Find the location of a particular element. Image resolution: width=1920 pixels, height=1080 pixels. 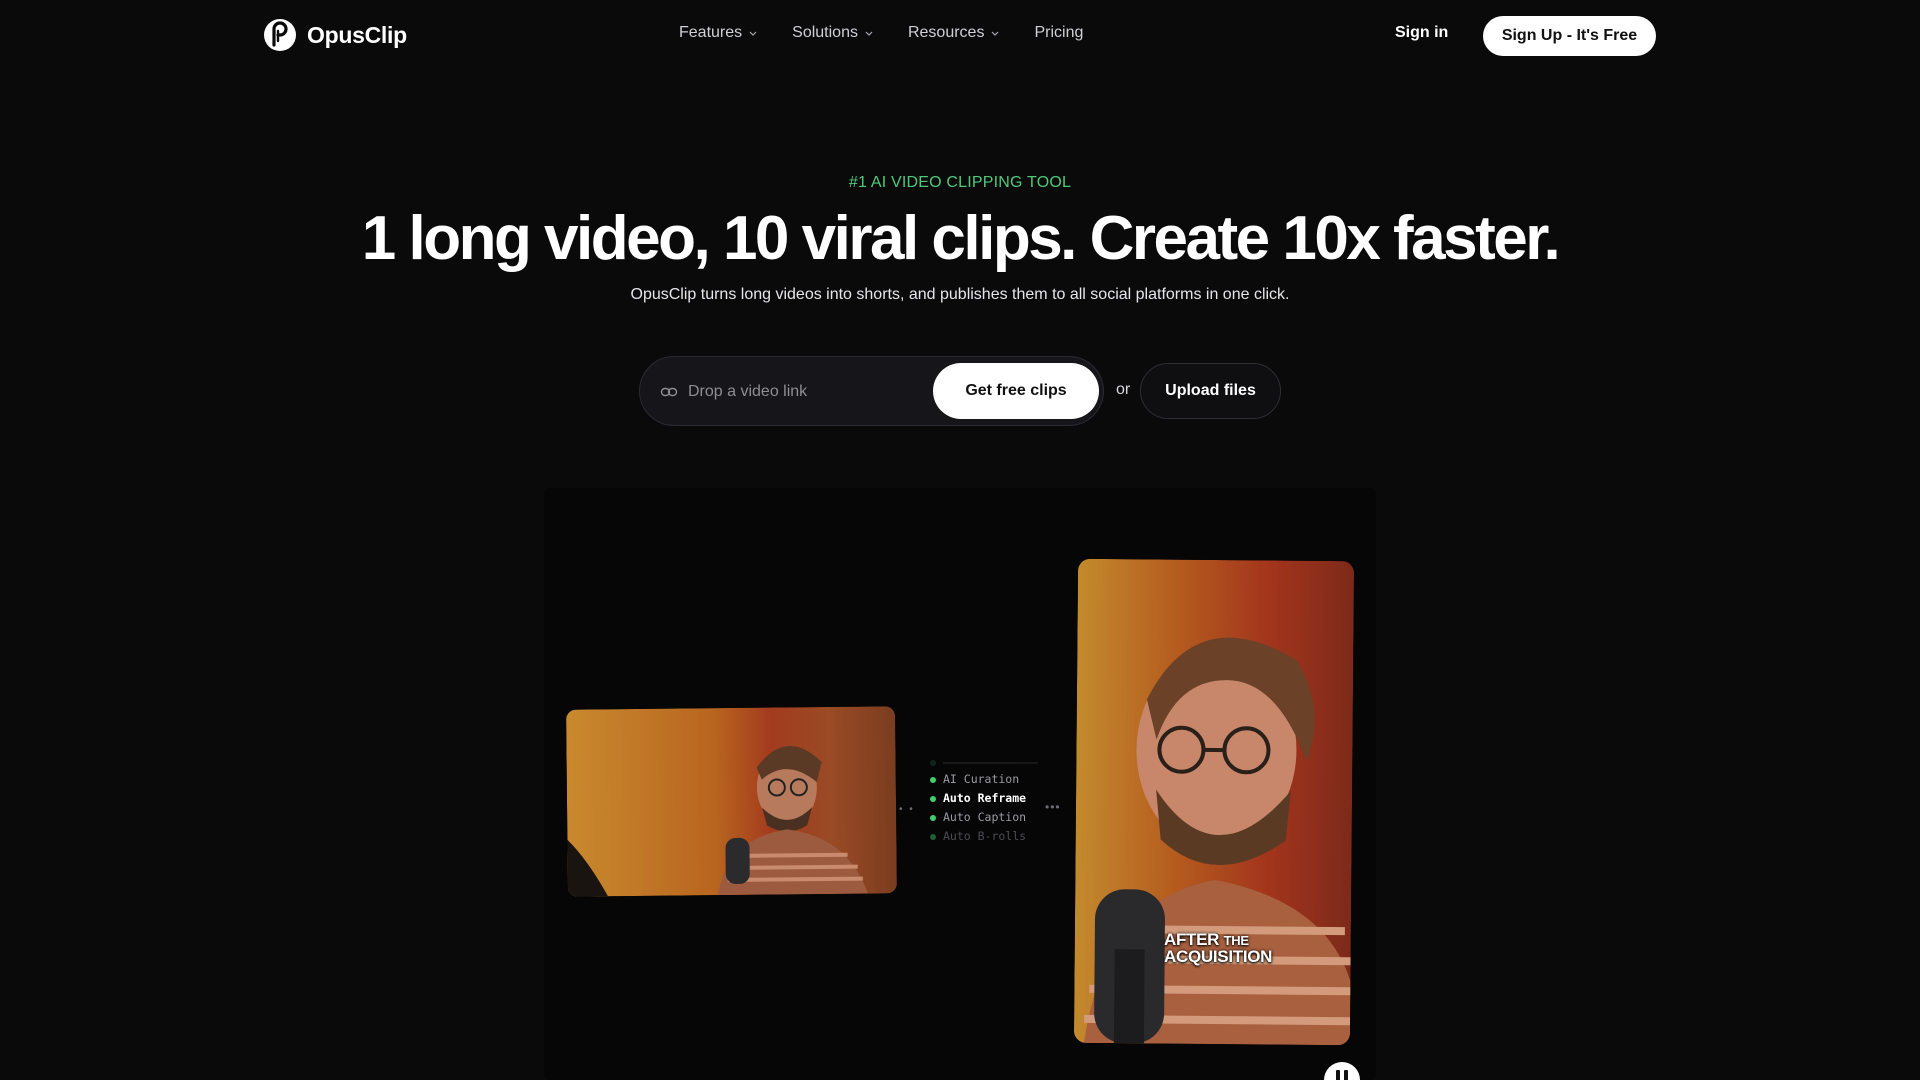

clip-caption: AFTER THE ACQUISITION is located at coordinates (1218, 948).